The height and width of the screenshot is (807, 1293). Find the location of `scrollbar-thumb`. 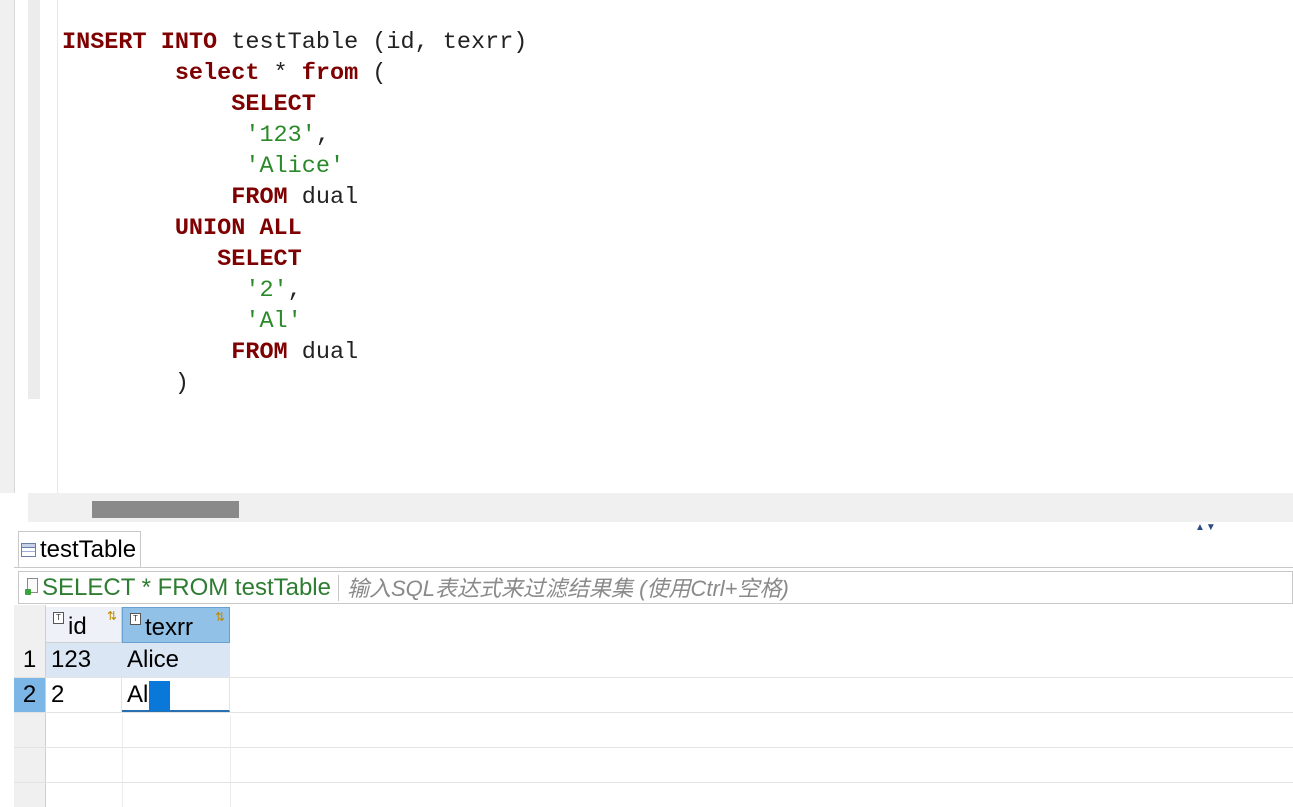

scrollbar-thumb is located at coordinates (165, 509).